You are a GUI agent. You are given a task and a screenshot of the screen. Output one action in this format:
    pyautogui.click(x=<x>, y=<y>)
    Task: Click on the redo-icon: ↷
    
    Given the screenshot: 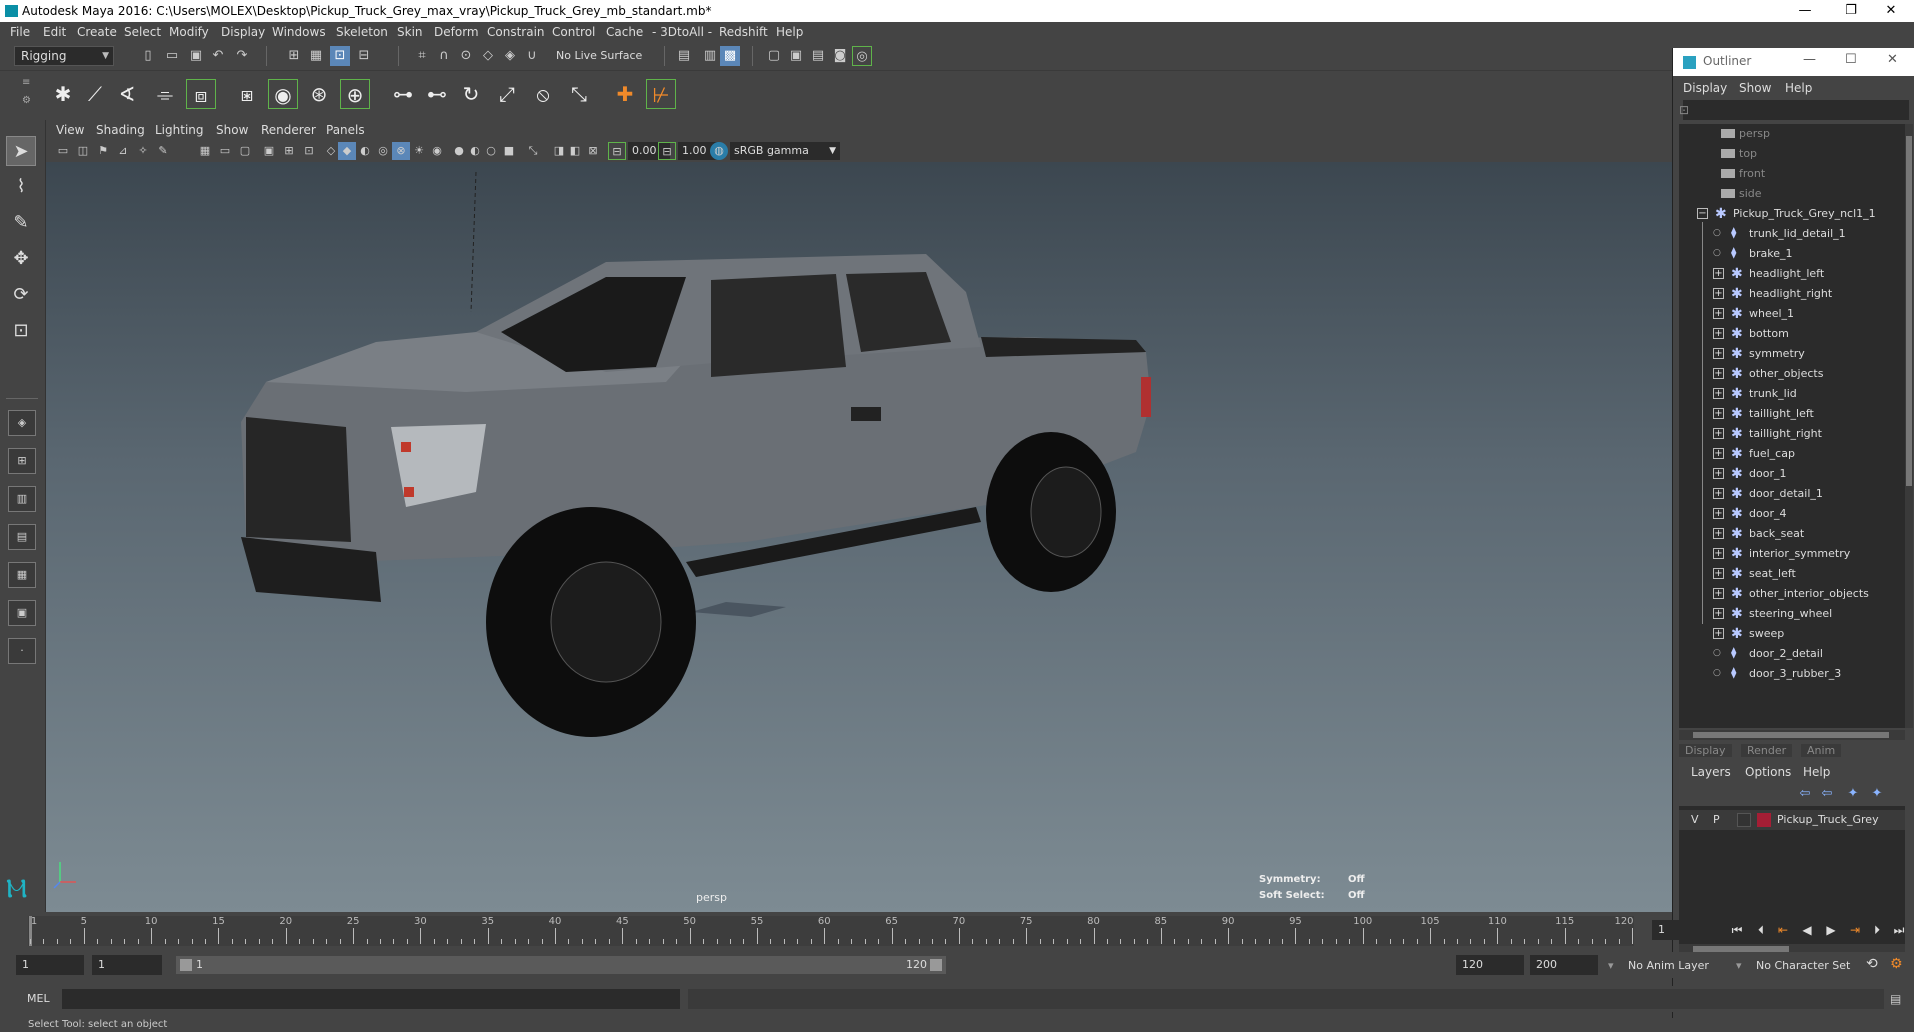 What is the action you would take?
    pyautogui.click(x=242, y=56)
    